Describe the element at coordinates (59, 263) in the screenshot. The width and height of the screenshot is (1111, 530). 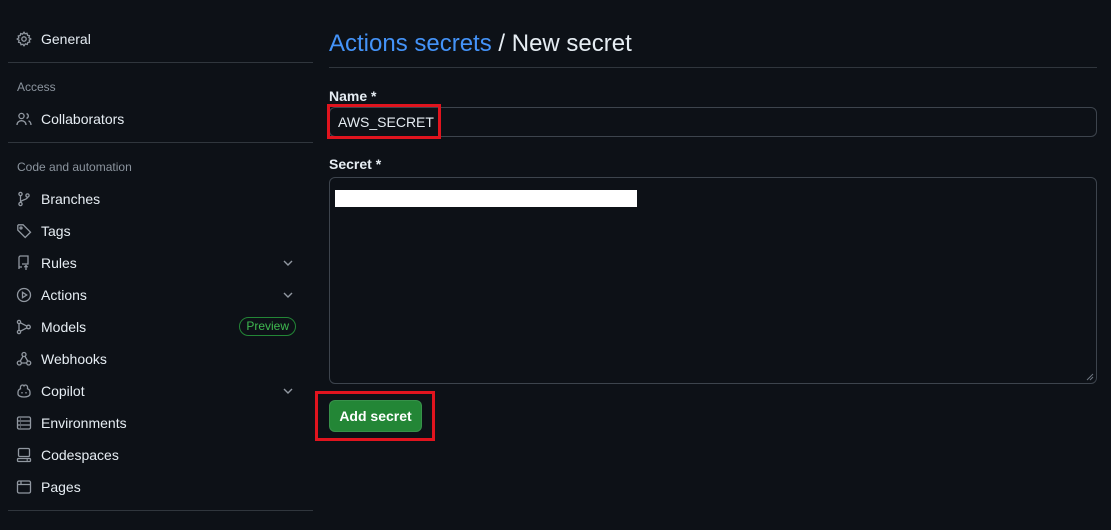
I see `sidebar-item-label: Rules` at that location.